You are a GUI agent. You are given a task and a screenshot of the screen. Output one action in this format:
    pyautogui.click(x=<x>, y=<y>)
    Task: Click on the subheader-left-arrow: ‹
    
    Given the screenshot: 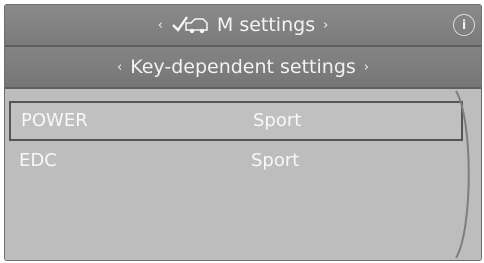 What is the action you would take?
    pyautogui.click(x=119, y=67)
    